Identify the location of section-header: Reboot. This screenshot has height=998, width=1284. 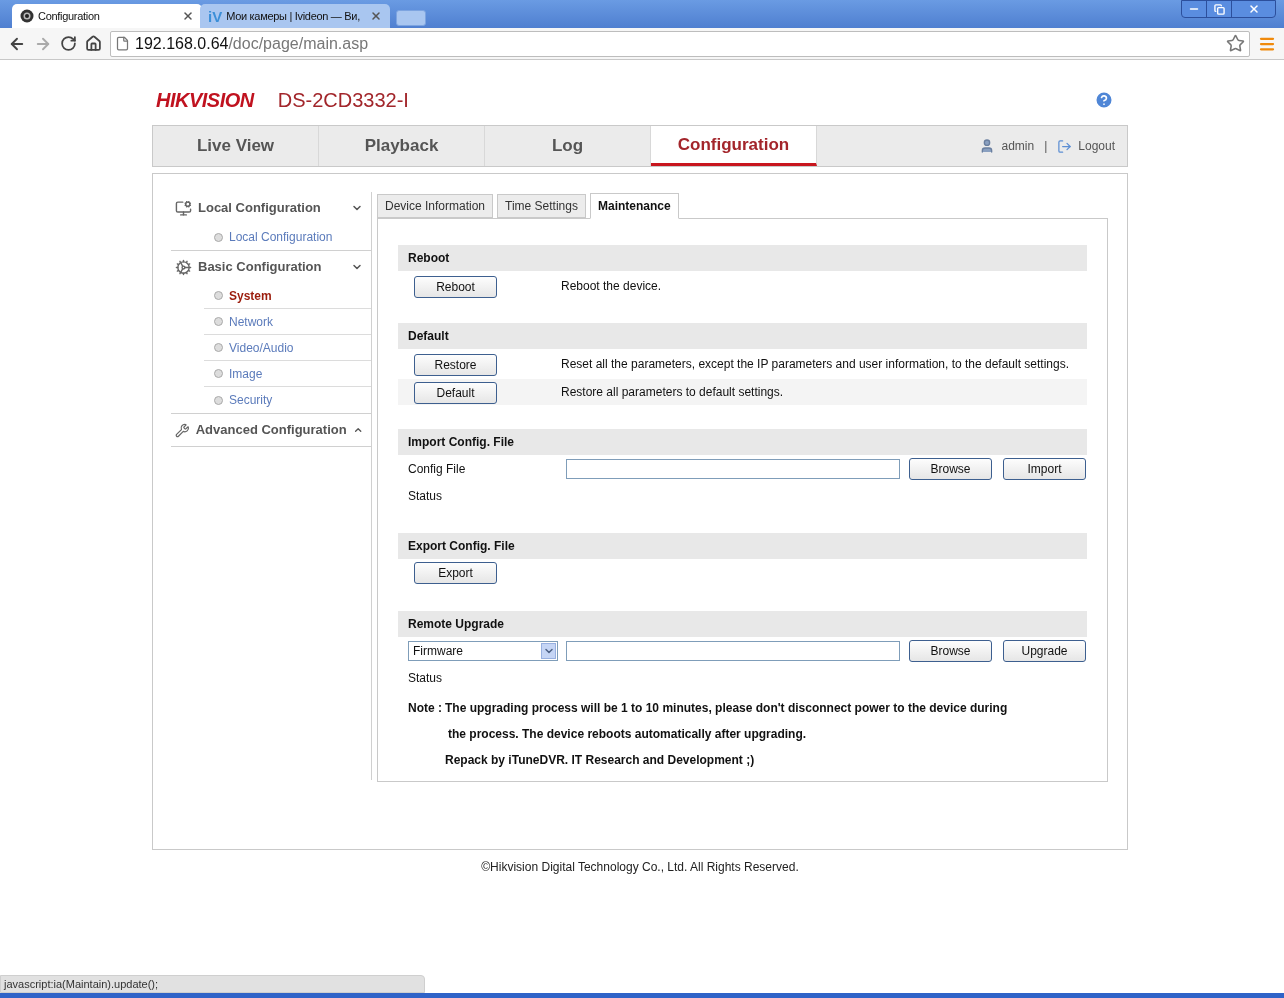
(742, 258).